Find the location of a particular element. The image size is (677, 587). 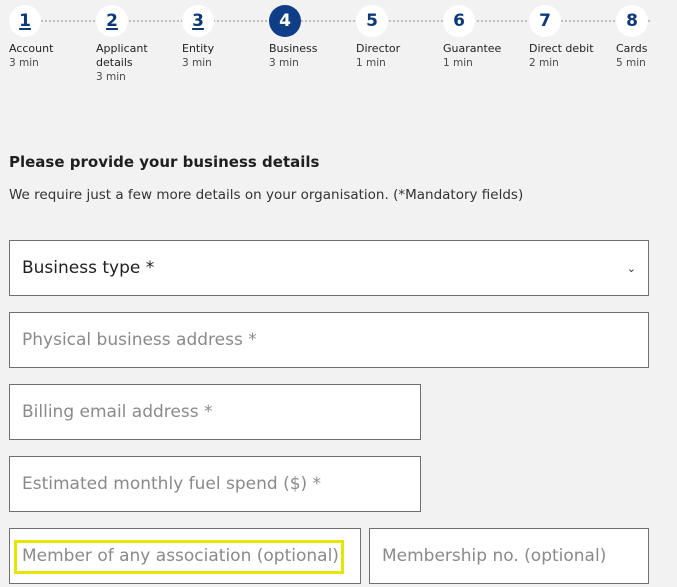

step-director: 5 Director 1 min is located at coordinates (399, 37).